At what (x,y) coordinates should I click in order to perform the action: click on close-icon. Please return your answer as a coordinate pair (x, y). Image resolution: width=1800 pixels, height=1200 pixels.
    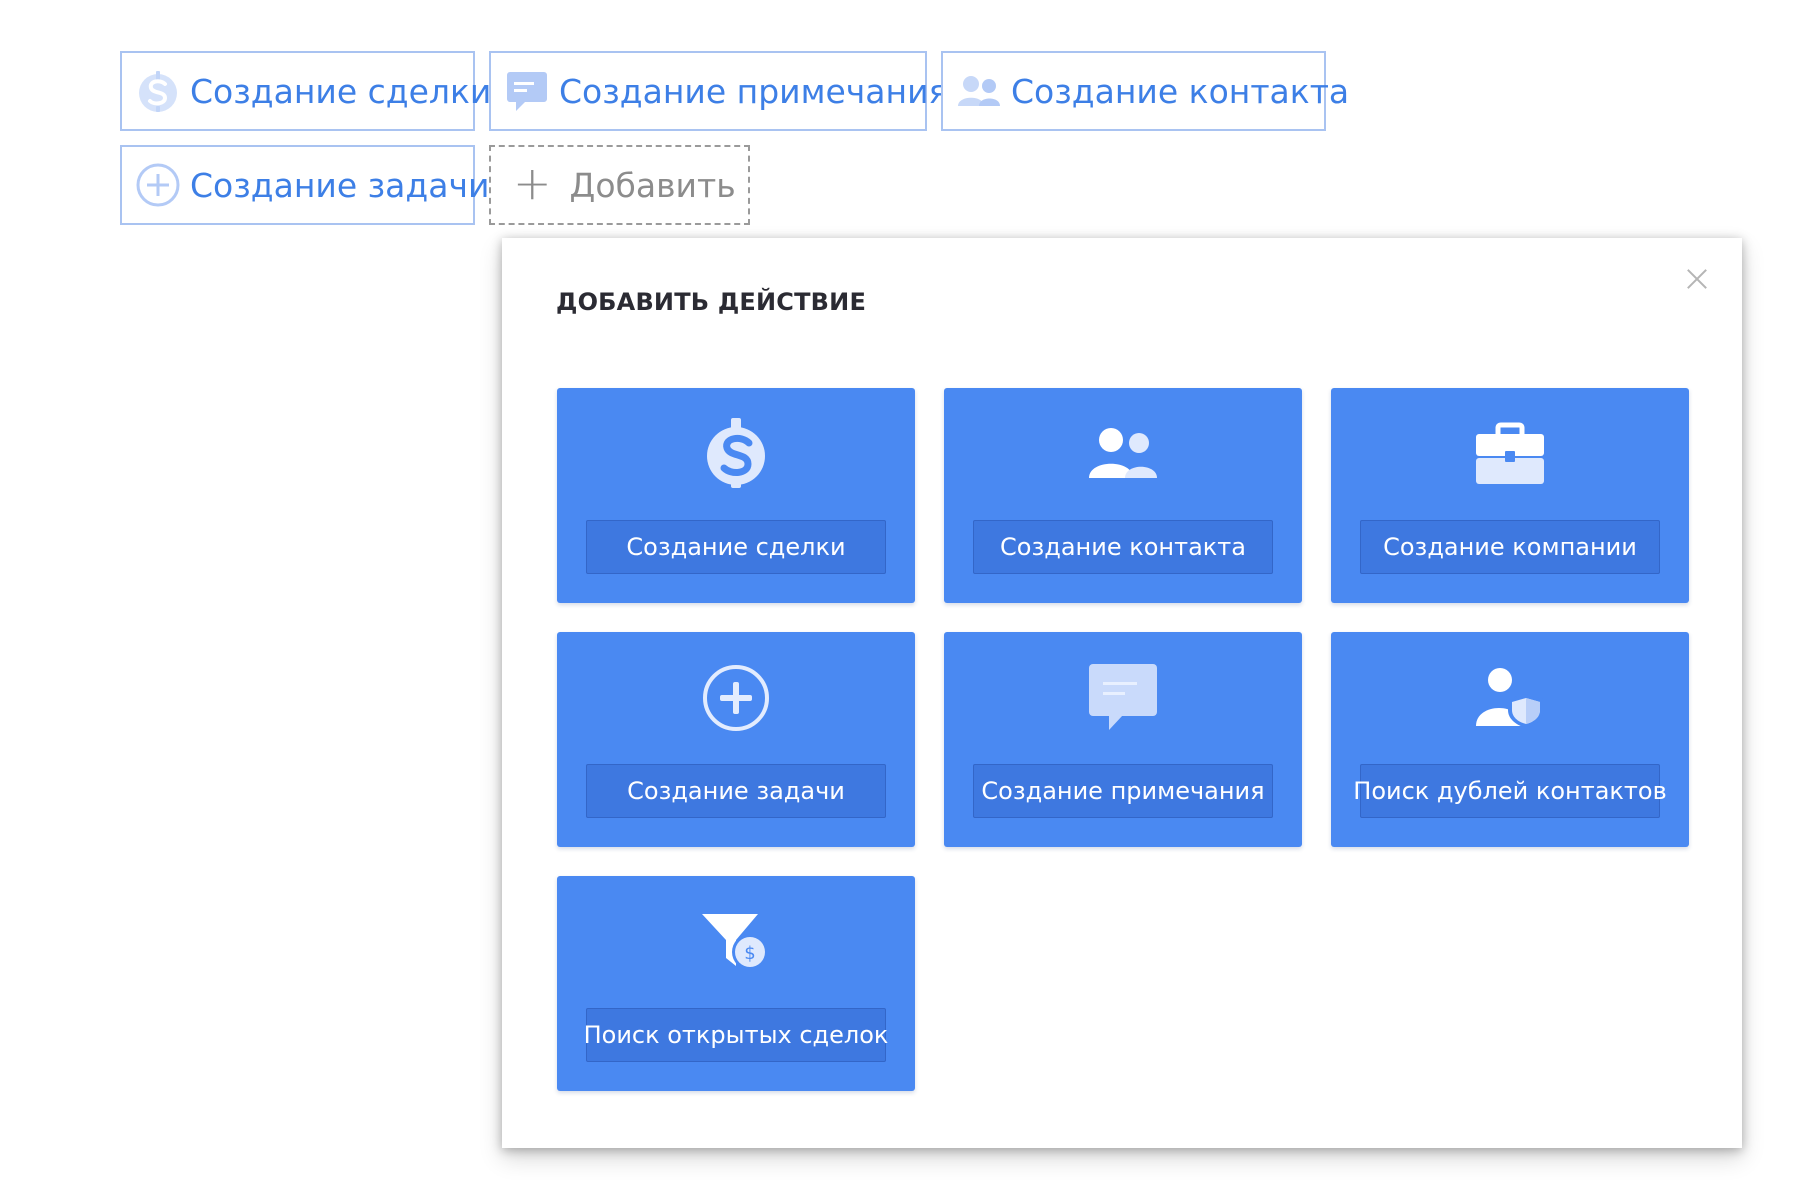
    Looking at the image, I should click on (1697, 279).